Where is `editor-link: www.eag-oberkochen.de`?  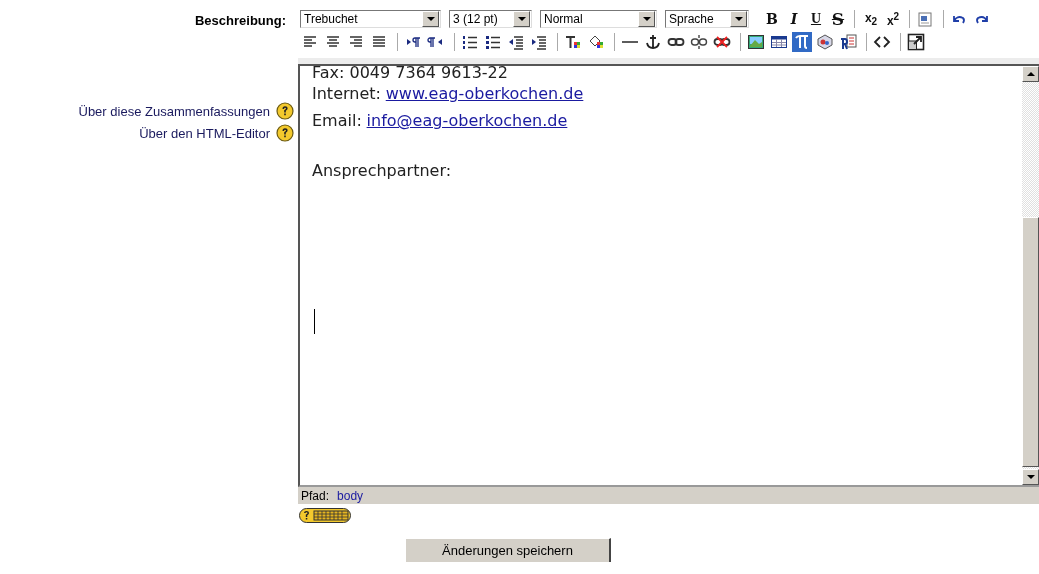 editor-link: www.eag-oberkochen.de is located at coordinates (484, 93).